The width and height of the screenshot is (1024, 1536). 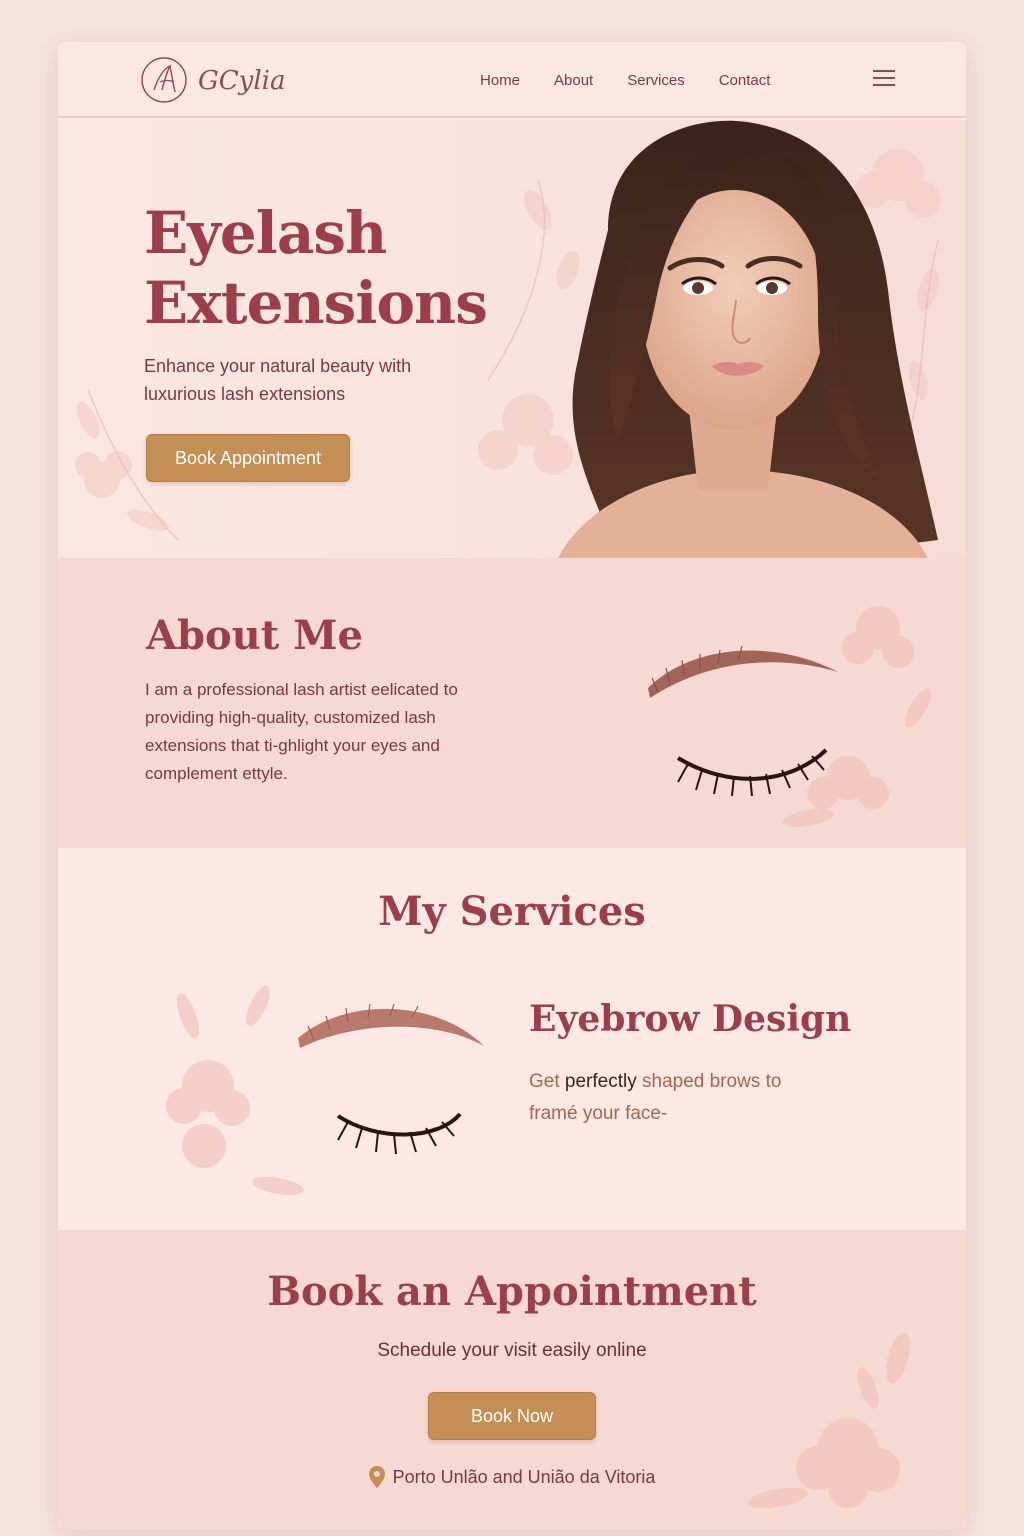 I want to click on site-header: GCylia Home About Services Contact, so click(x=512, y=80).